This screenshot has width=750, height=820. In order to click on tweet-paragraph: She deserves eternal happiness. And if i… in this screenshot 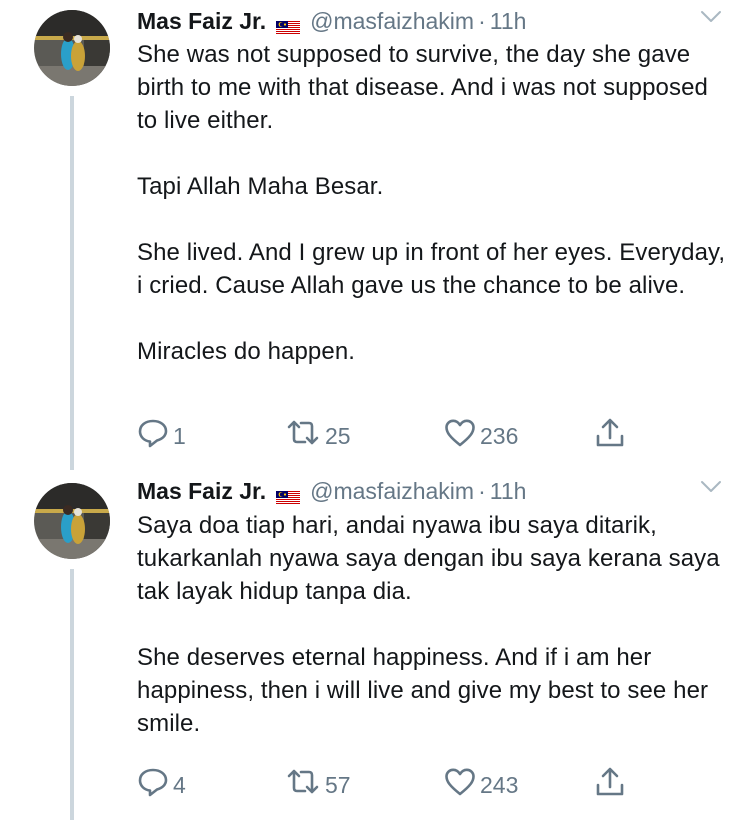, I will do `click(423, 690)`.